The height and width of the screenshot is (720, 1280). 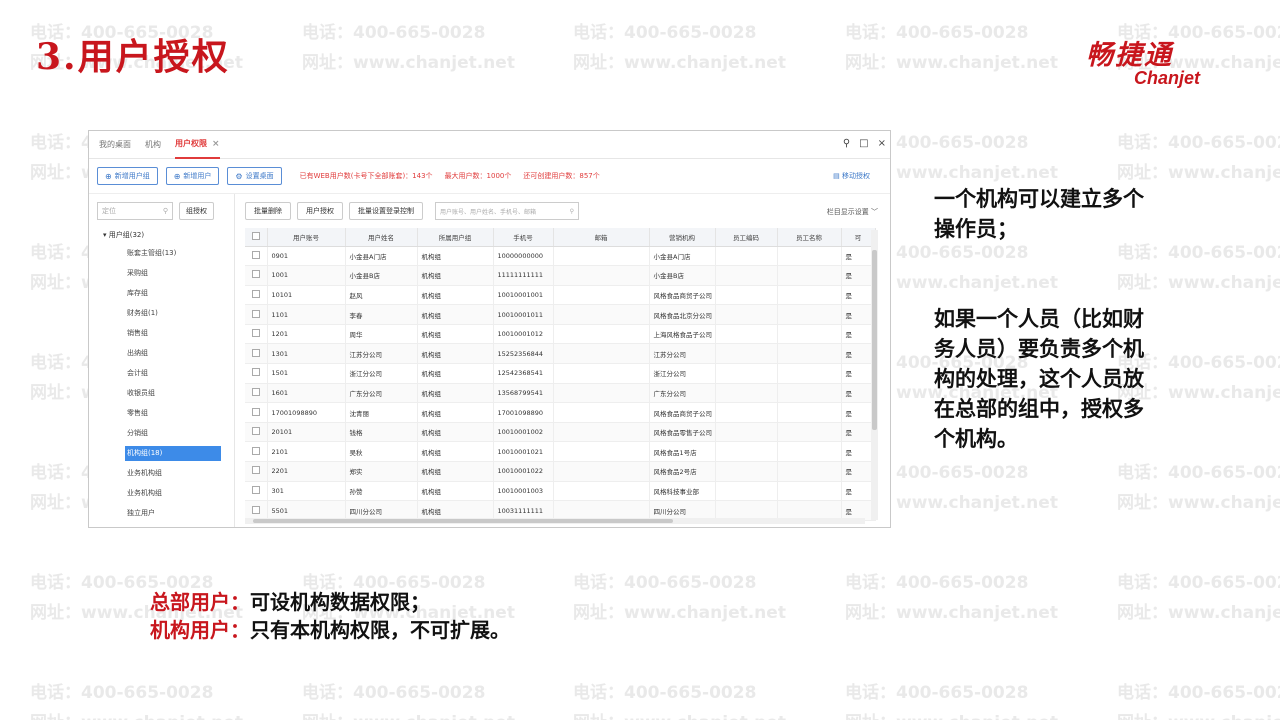 What do you see at coordinates (560, 275) in the screenshot?
I see `table-row: 1001 小金县B店 机构组 11111111111 小金县B店是` at bounding box center [560, 275].